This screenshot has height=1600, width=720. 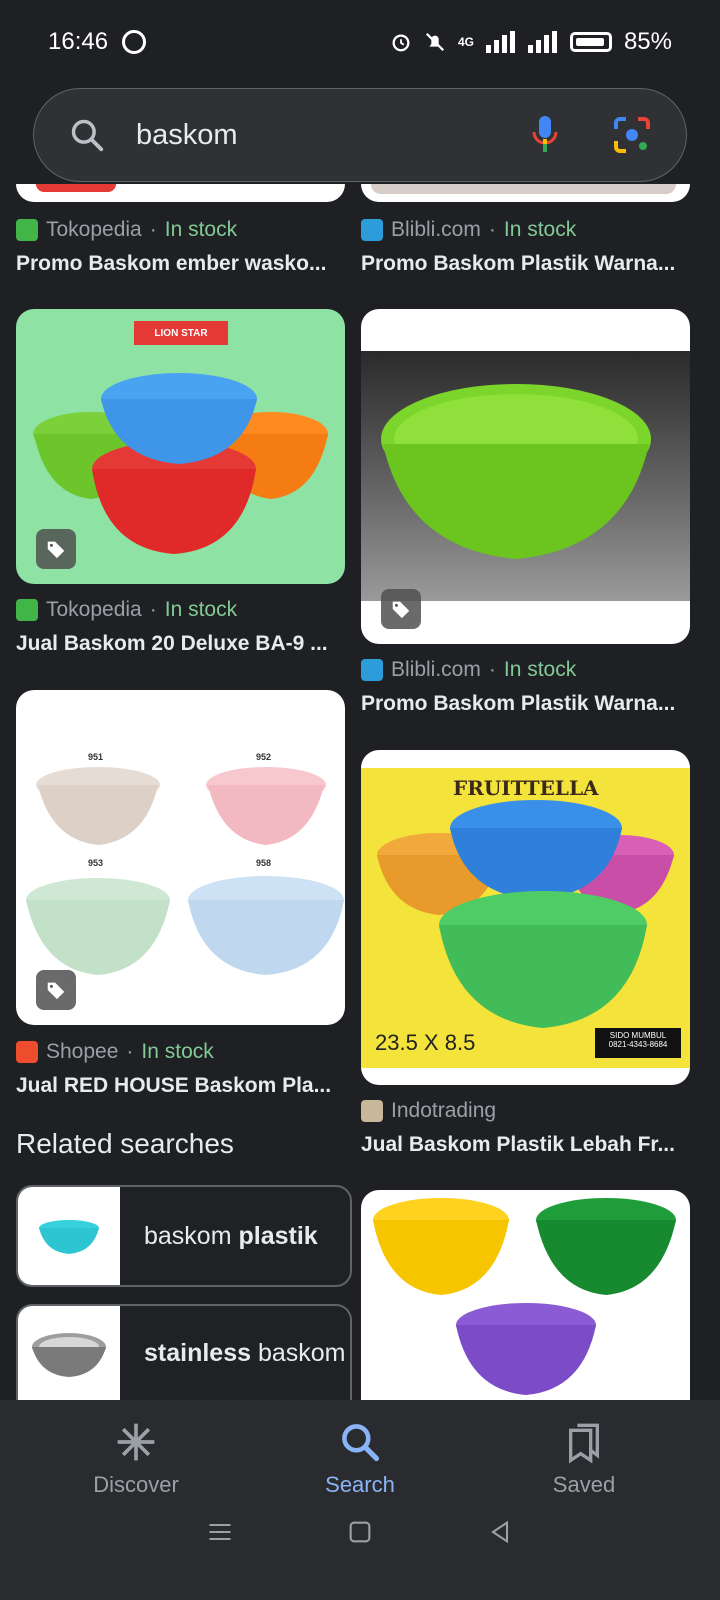 What do you see at coordinates (125, 1143) in the screenshot?
I see `related-searches-heading: Related searches` at bounding box center [125, 1143].